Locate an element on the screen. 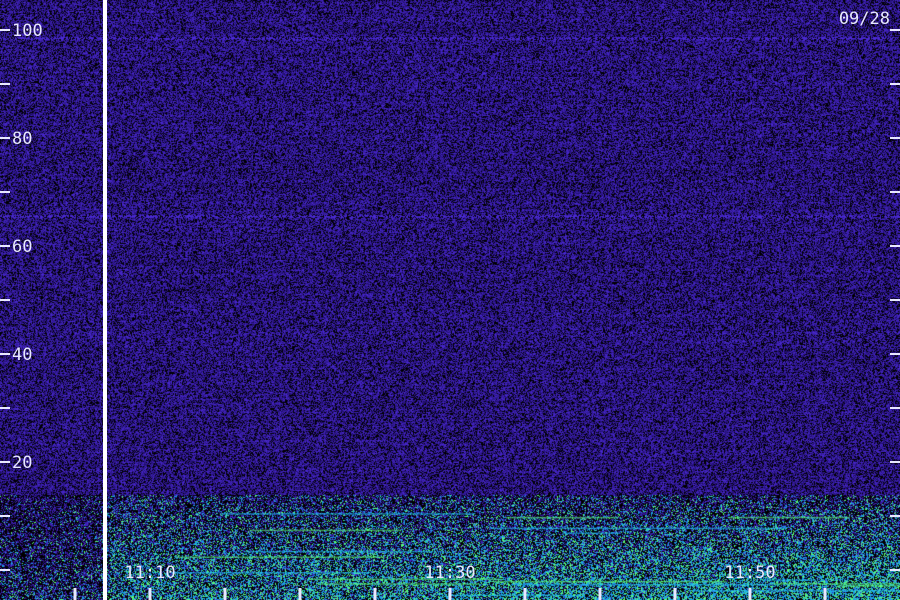 The image size is (900, 600). y-tick-label: 80 is located at coordinates (22, 139).